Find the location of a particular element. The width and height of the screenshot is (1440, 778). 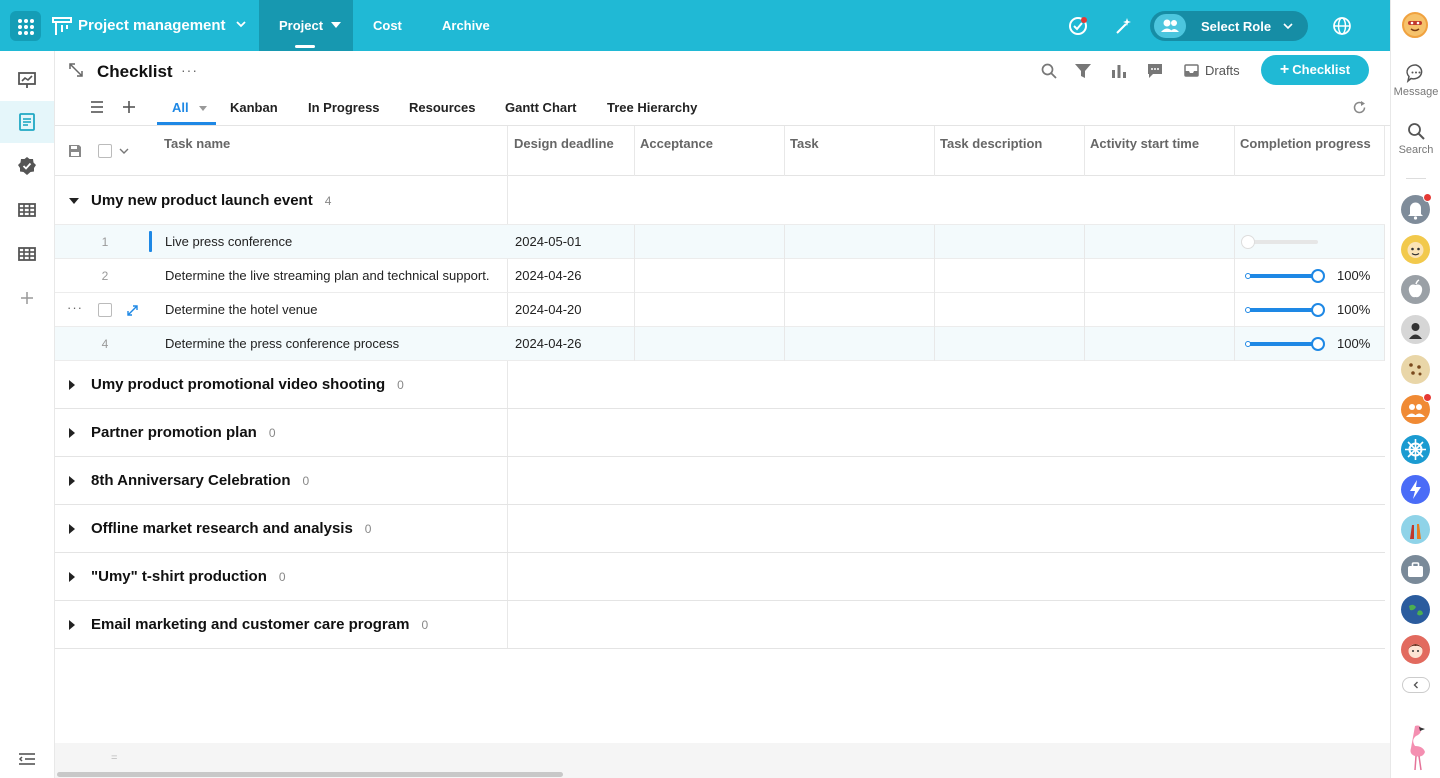

filter-icon is located at coordinates (1083, 71).